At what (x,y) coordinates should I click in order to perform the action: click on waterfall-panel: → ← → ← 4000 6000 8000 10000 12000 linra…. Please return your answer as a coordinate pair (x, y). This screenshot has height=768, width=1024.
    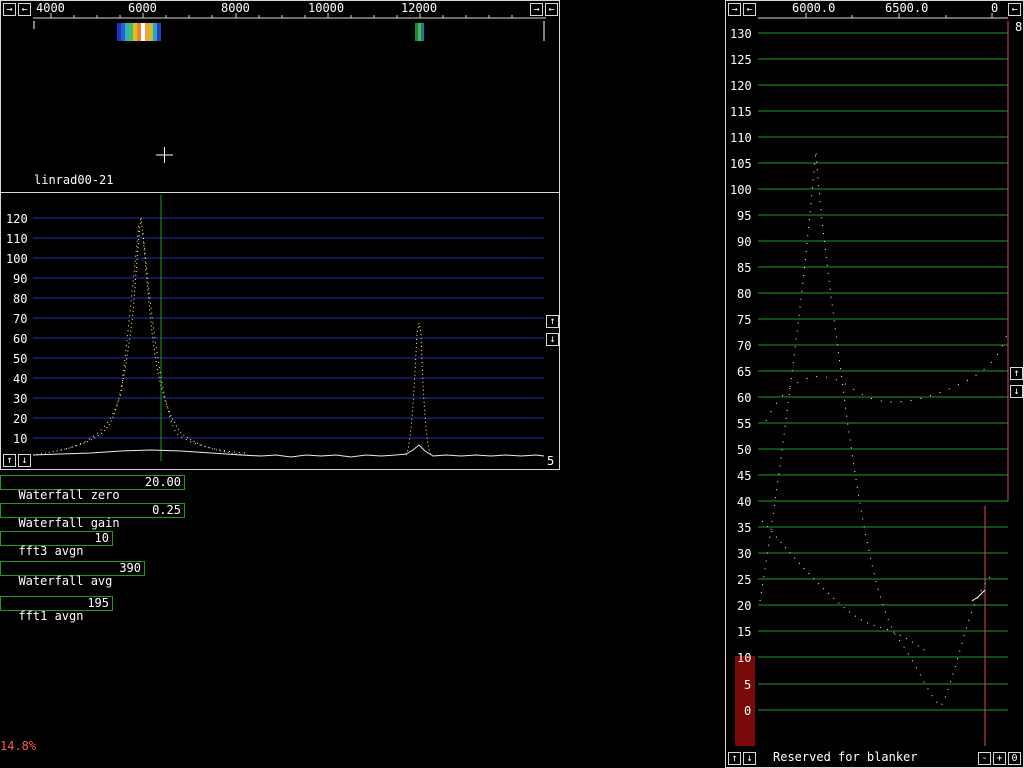
    Looking at the image, I should click on (280, 96).